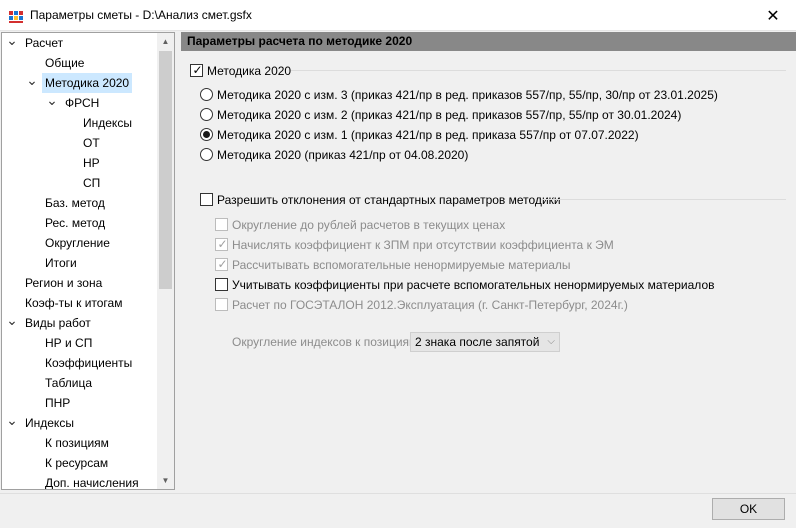 The height and width of the screenshot is (528, 796). I want to click on panel-header: Параметры расчета по методике 2020, so click(488, 41).